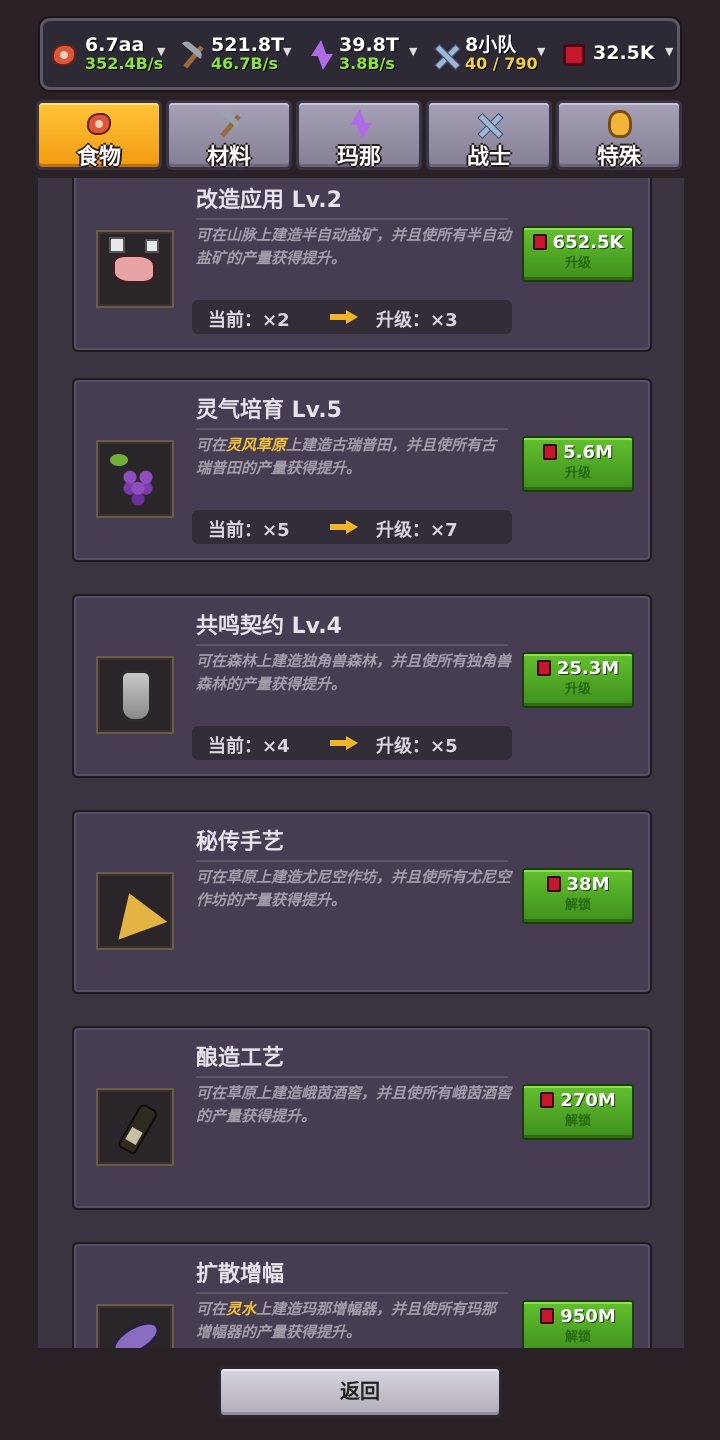  Describe the element at coordinates (588, 1100) in the screenshot. I see `unlock-cost: 270M` at that location.